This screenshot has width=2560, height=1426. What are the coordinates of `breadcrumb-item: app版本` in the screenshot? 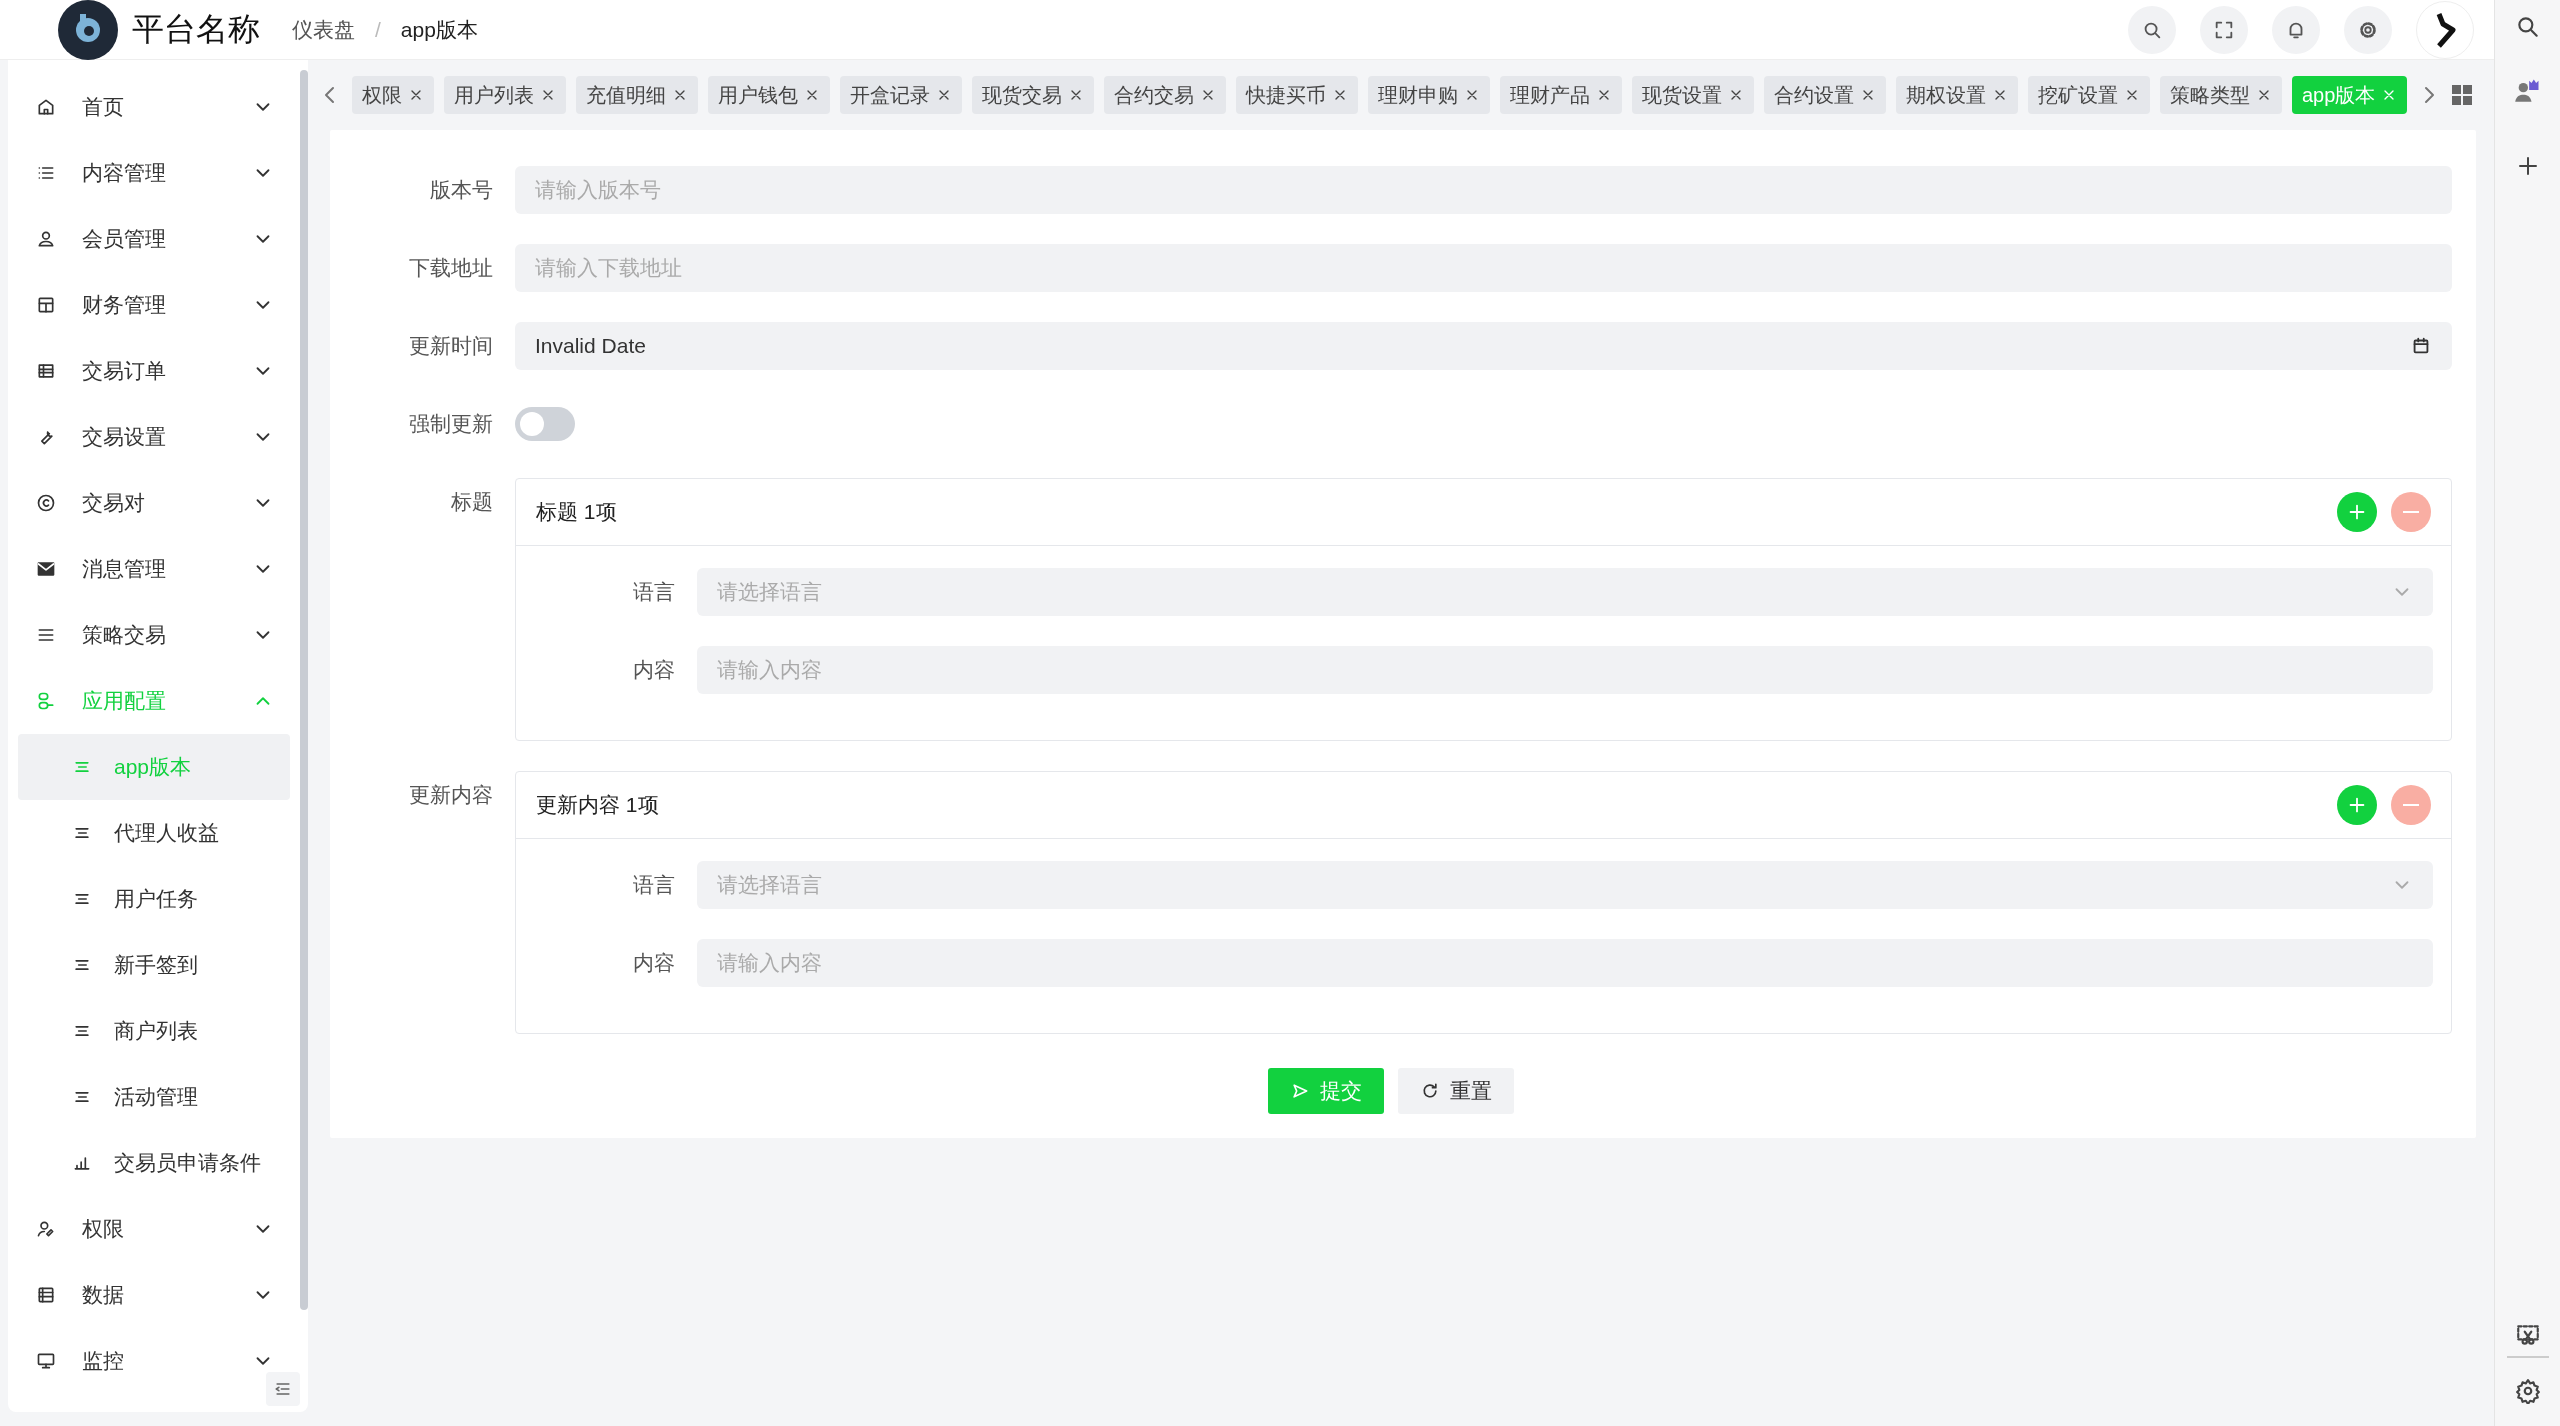 It's located at (439, 29).